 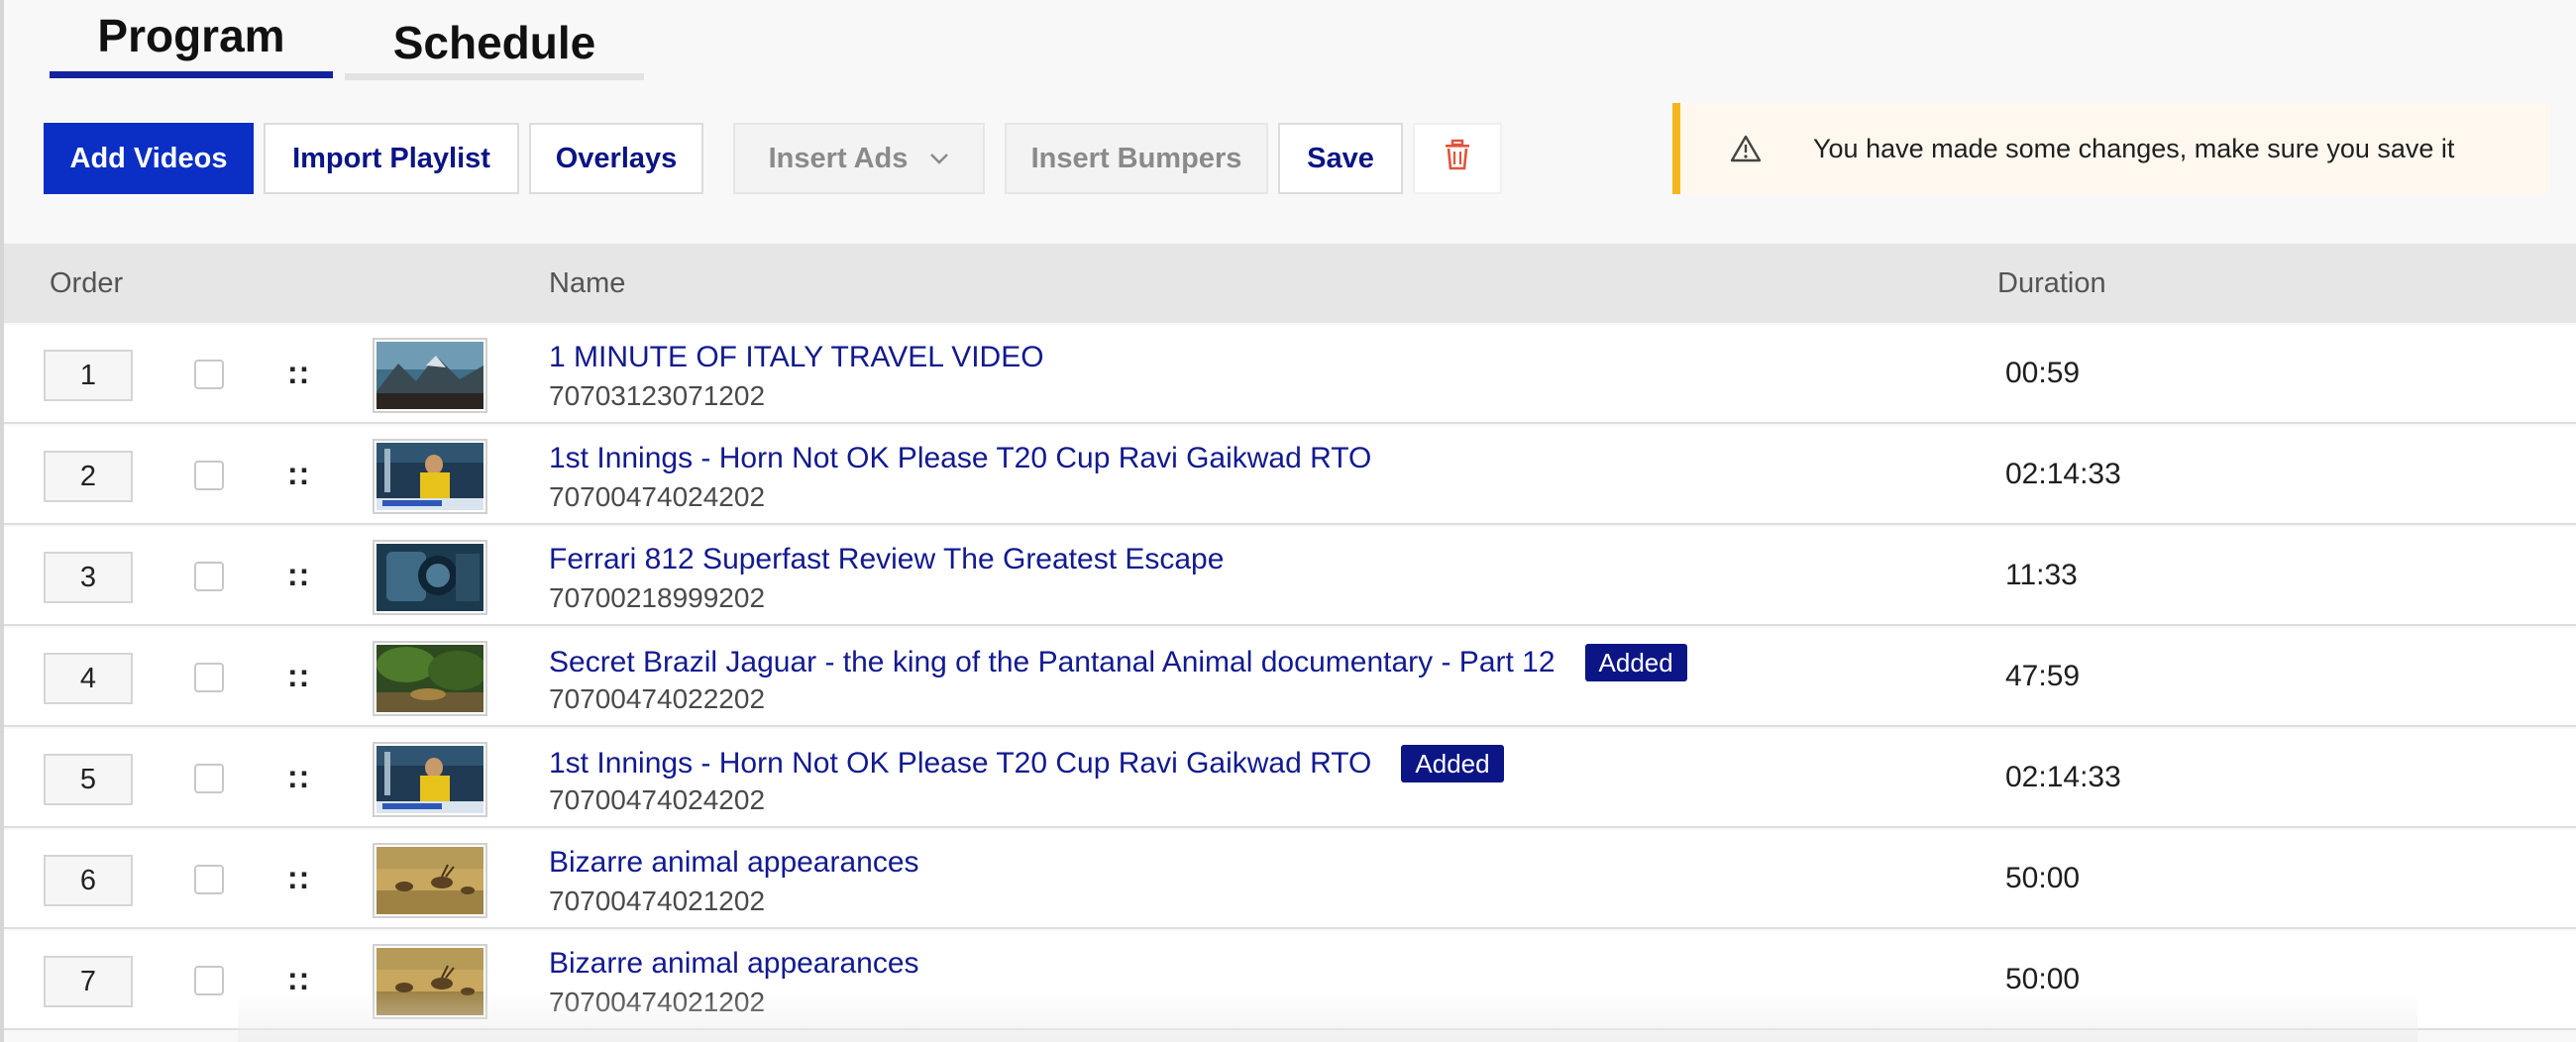 I want to click on video-duration: 00:59, so click(x=2043, y=373).